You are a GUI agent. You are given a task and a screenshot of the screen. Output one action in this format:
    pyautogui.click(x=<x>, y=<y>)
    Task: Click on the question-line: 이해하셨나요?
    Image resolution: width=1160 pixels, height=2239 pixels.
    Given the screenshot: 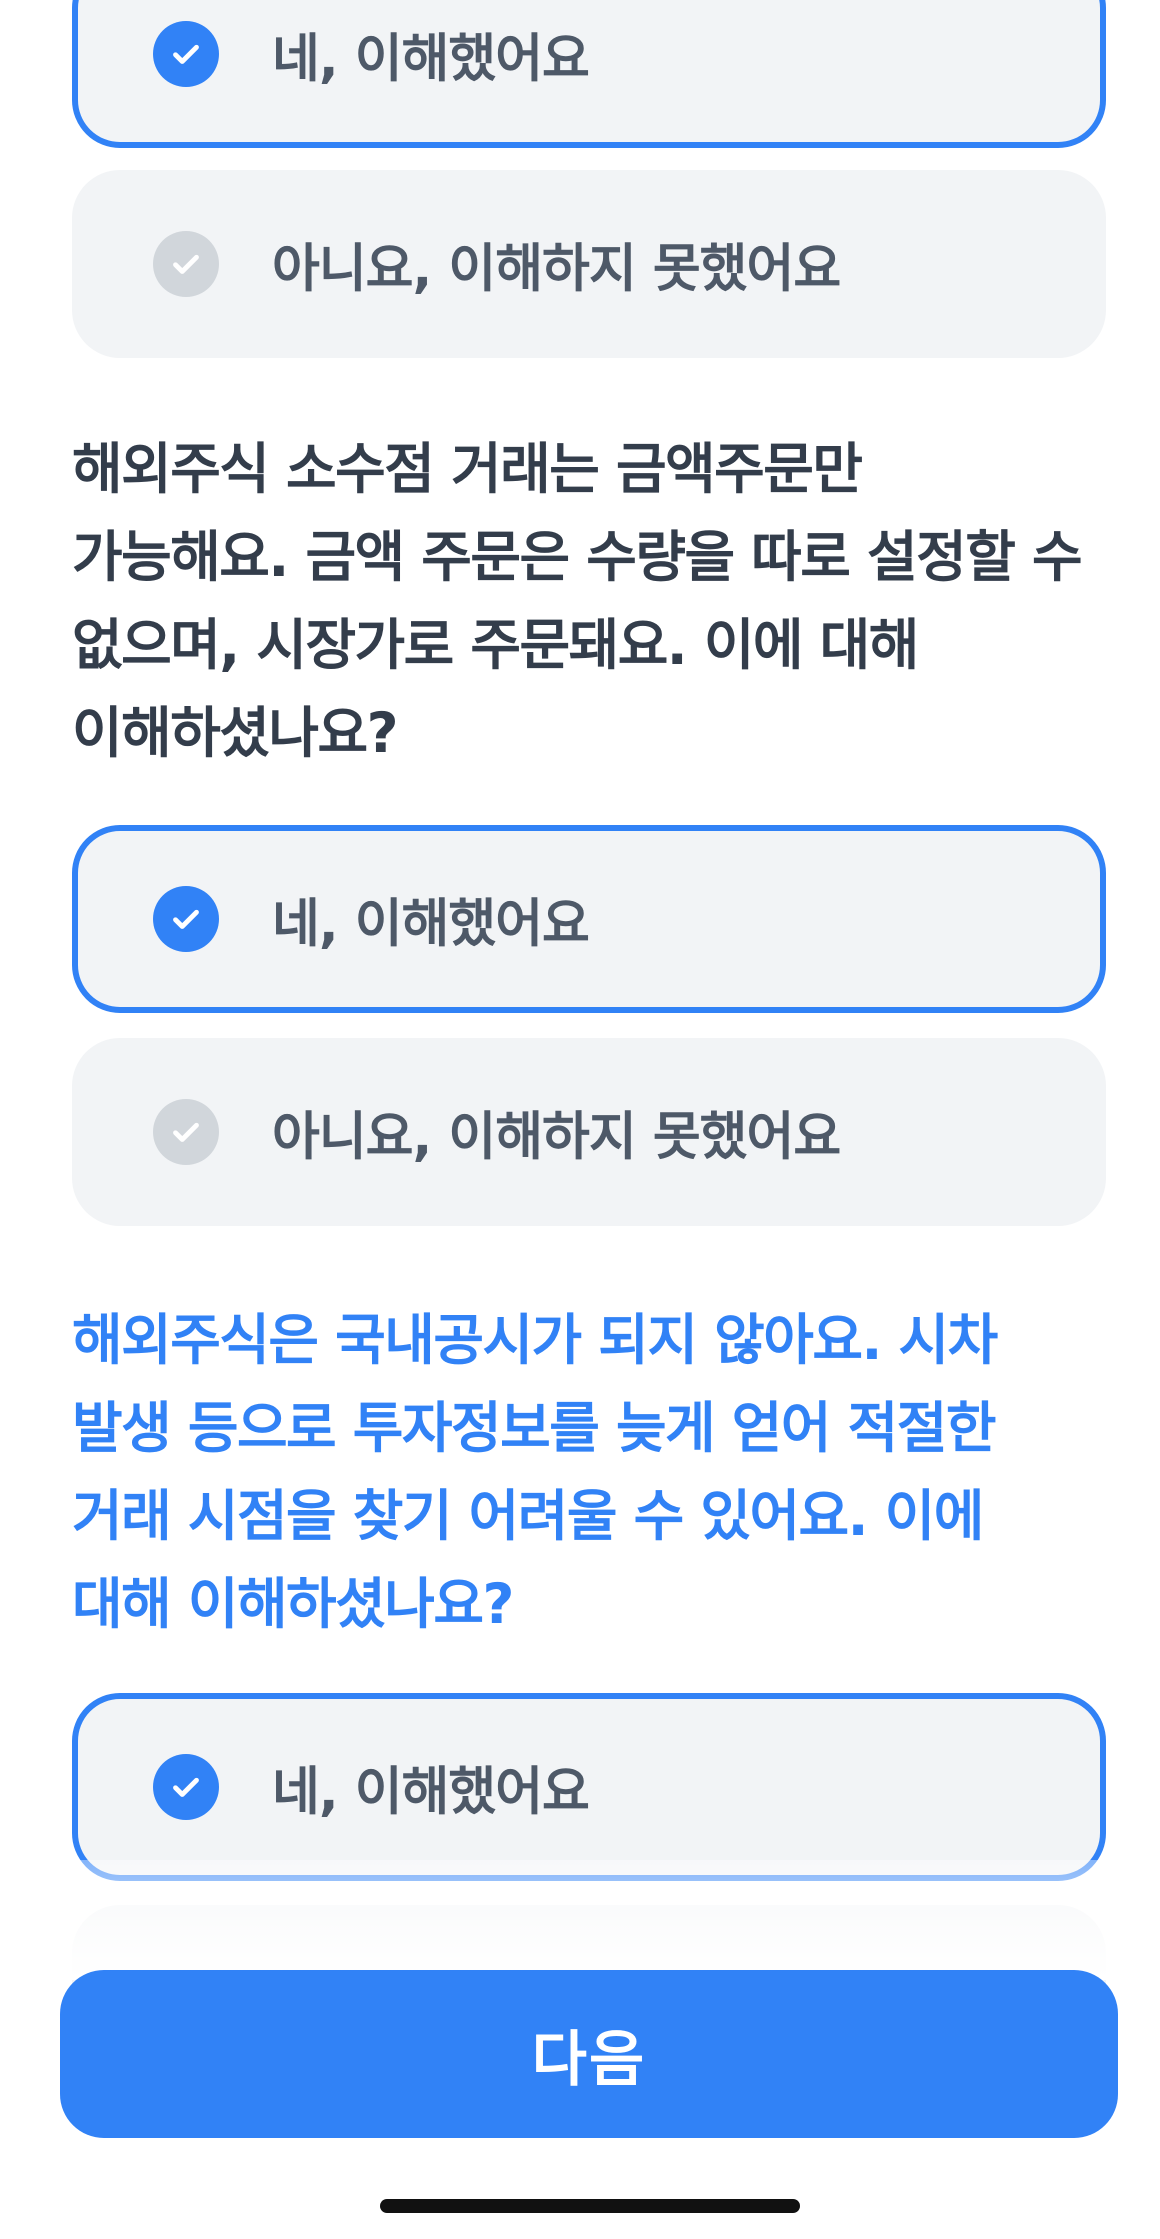 What is the action you would take?
    pyautogui.click(x=235, y=733)
    